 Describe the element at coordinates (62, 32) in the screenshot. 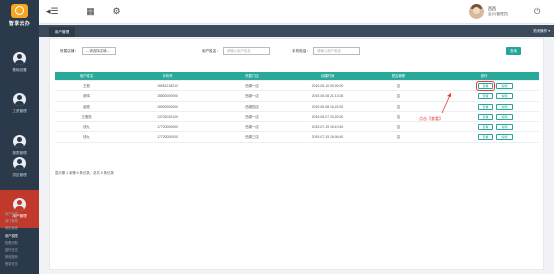

I see `tab-user-management: 用户管理` at that location.